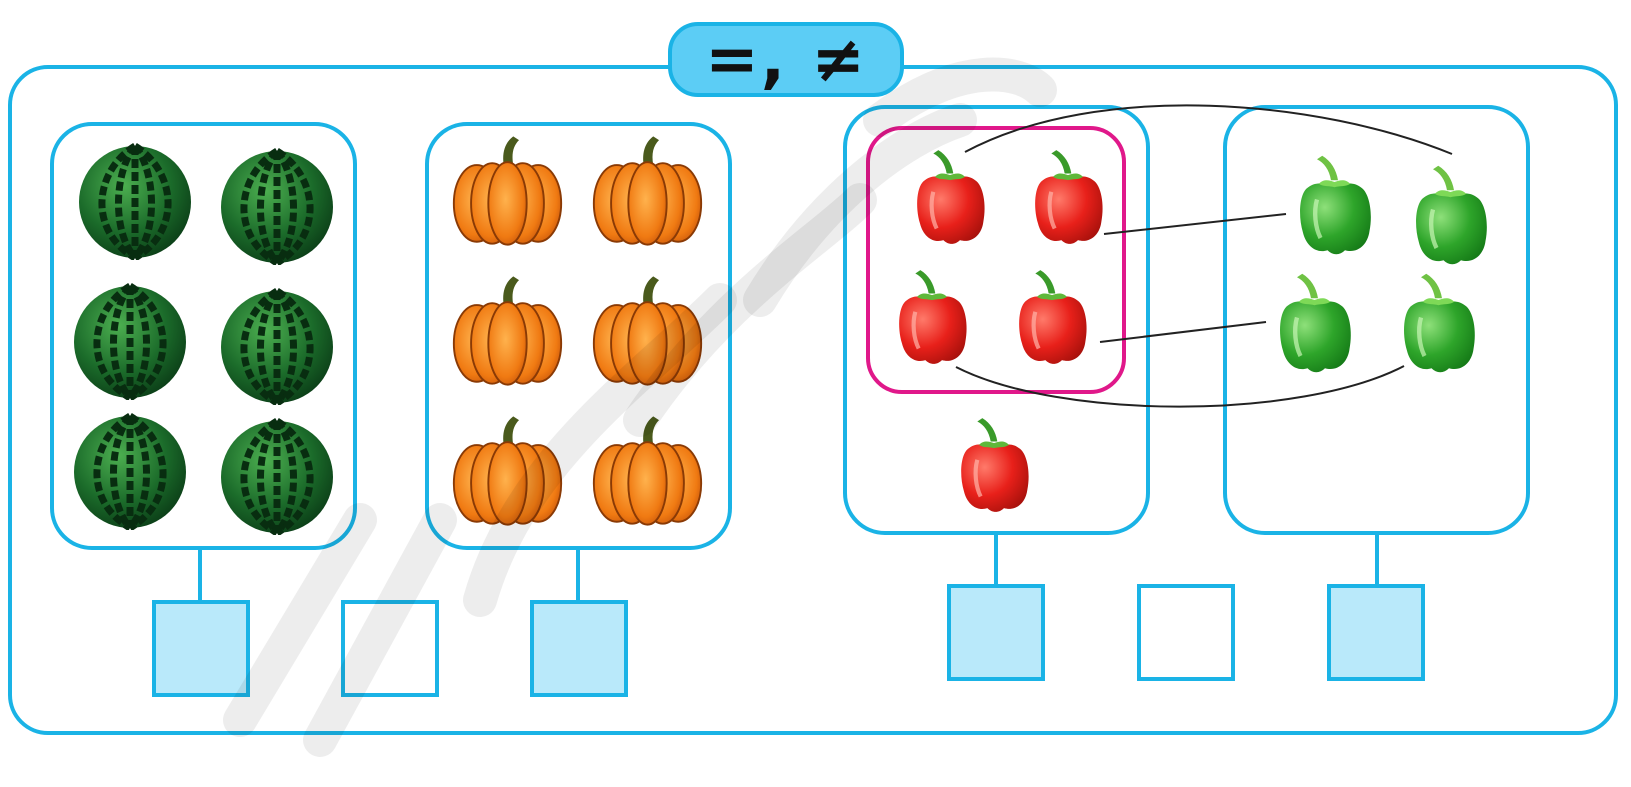 The height and width of the screenshot is (787, 1631). What do you see at coordinates (996, 632) in the screenshot?
I see `answer-box-red-pepper-count` at bounding box center [996, 632].